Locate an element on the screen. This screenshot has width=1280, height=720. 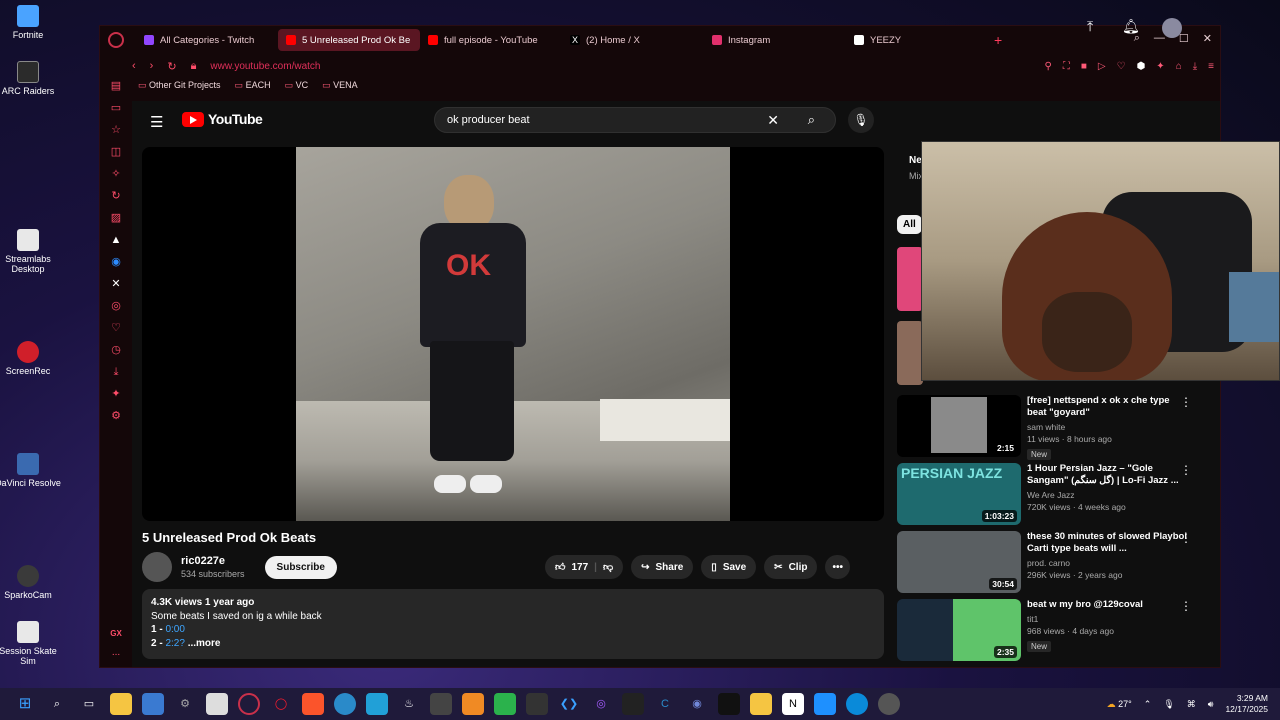
tab-yeezy: YEEZY is located at coordinates (917, 40).